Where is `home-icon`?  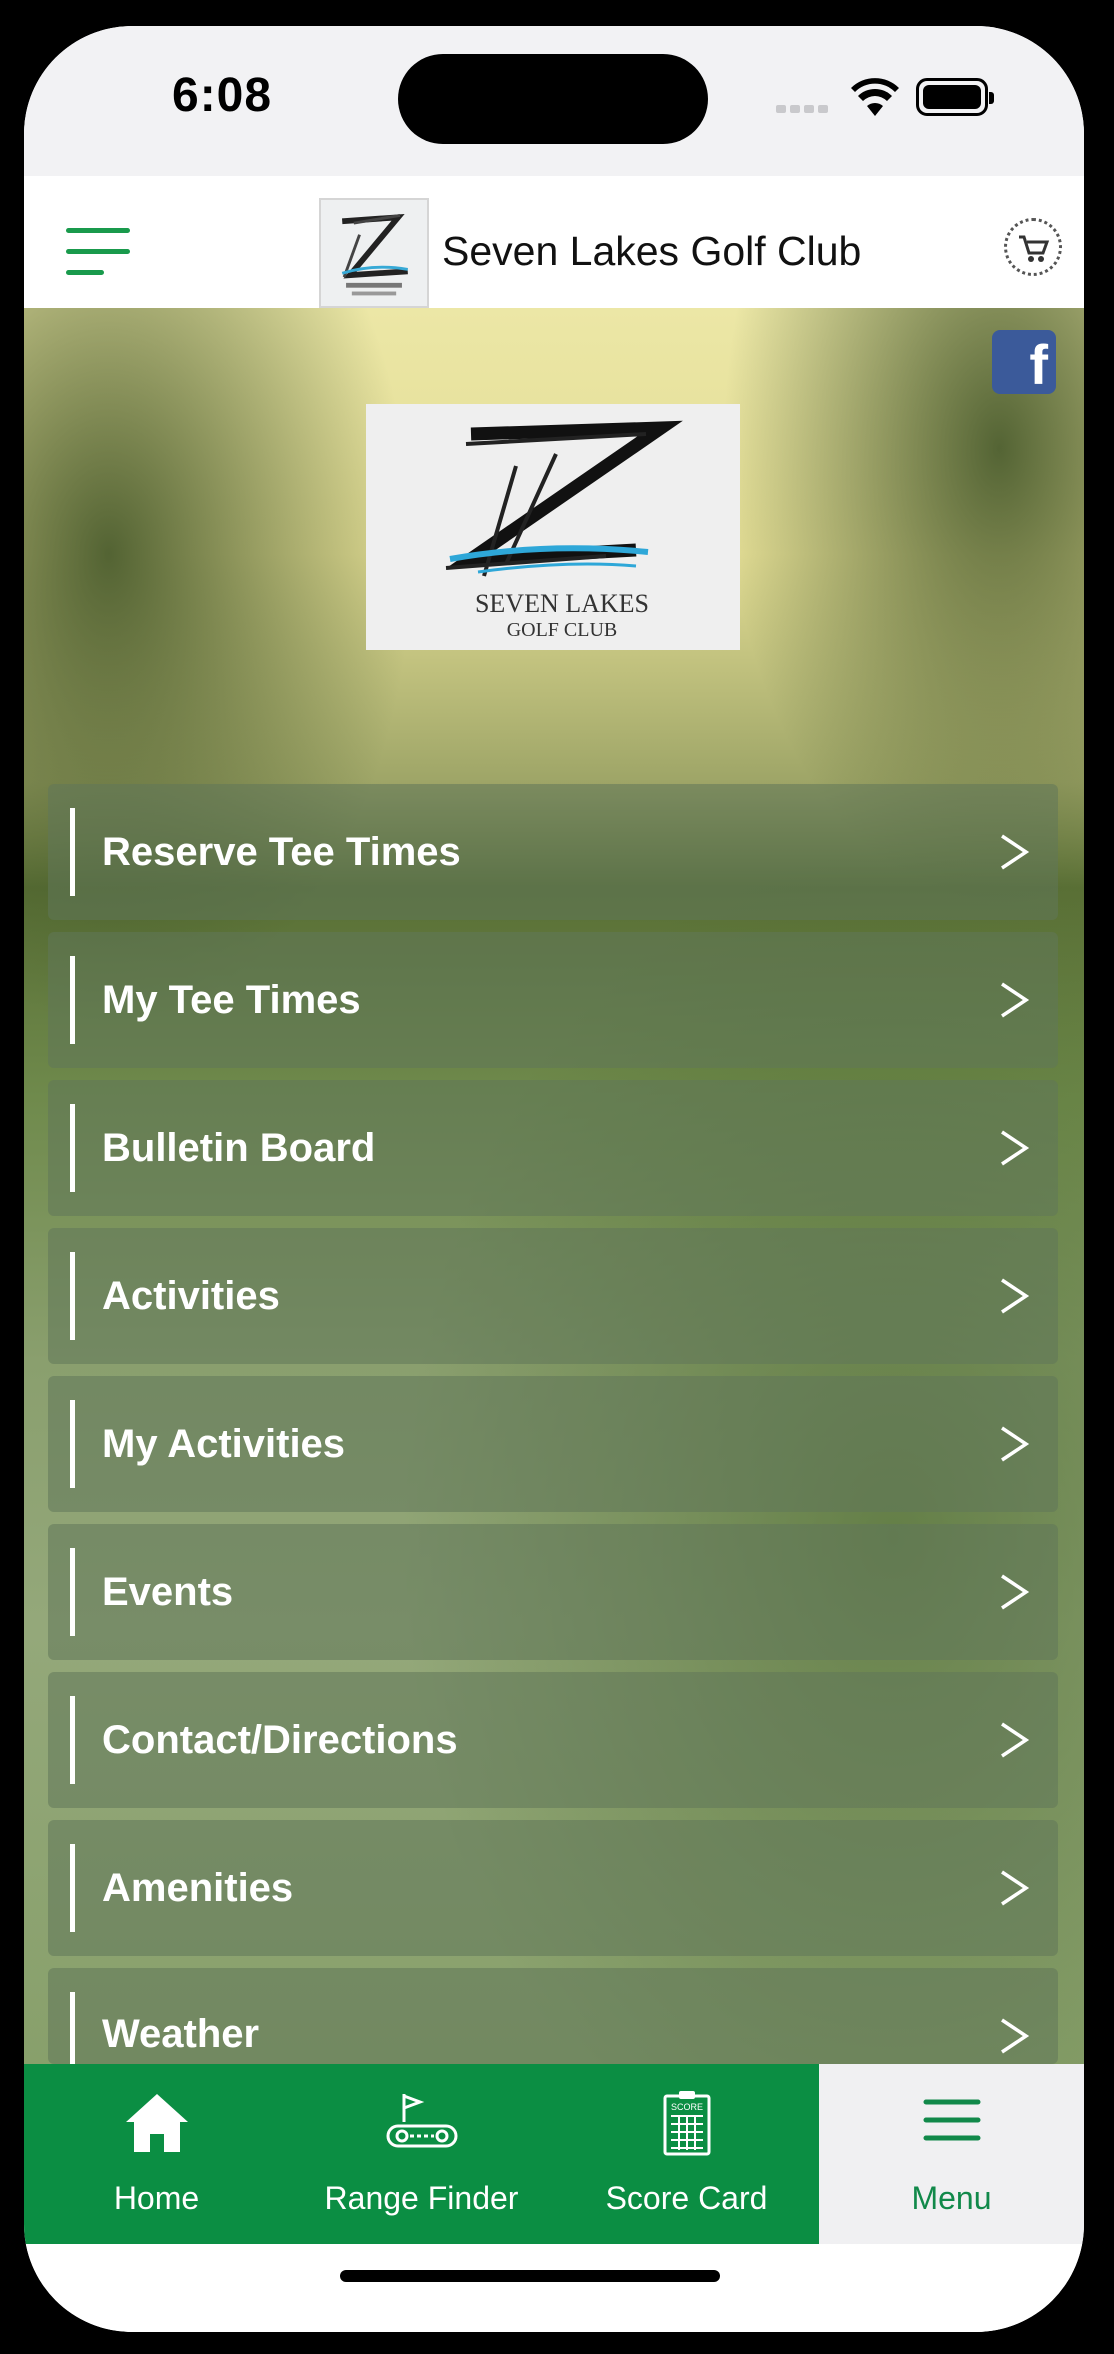
home-icon is located at coordinates (156, 2123).